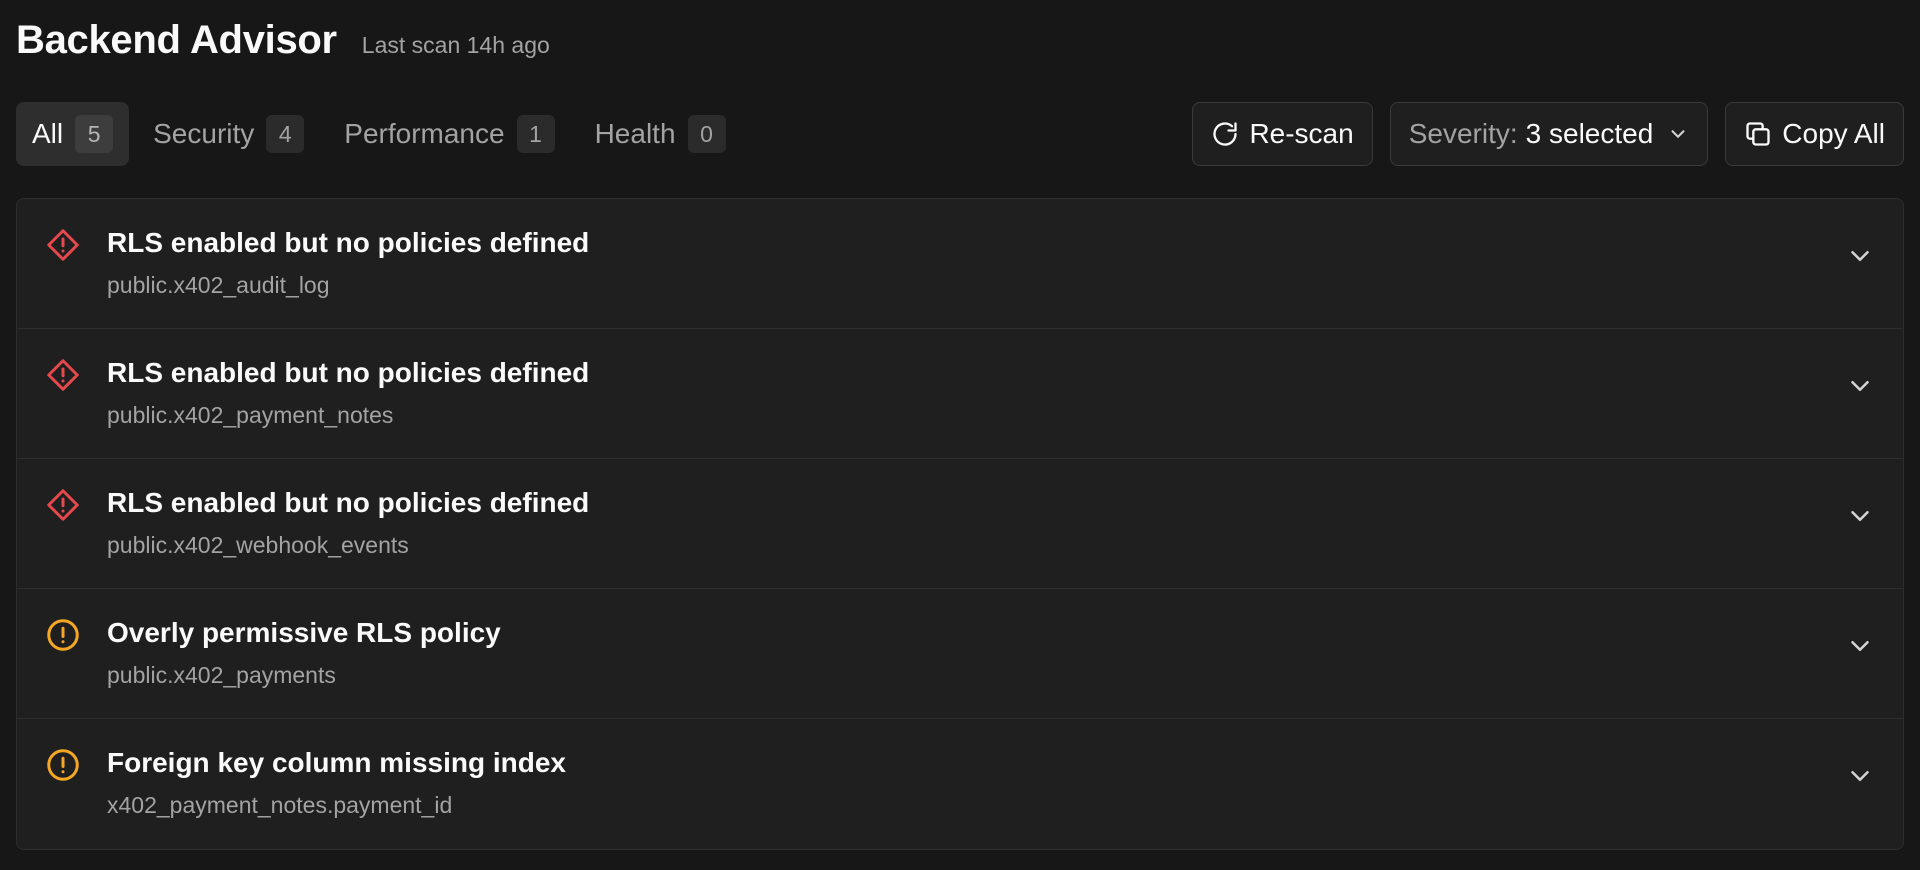  I want to click on toolbar-actions: Re-scan Severity: 3 selected Copy All, so click(1539, 134).